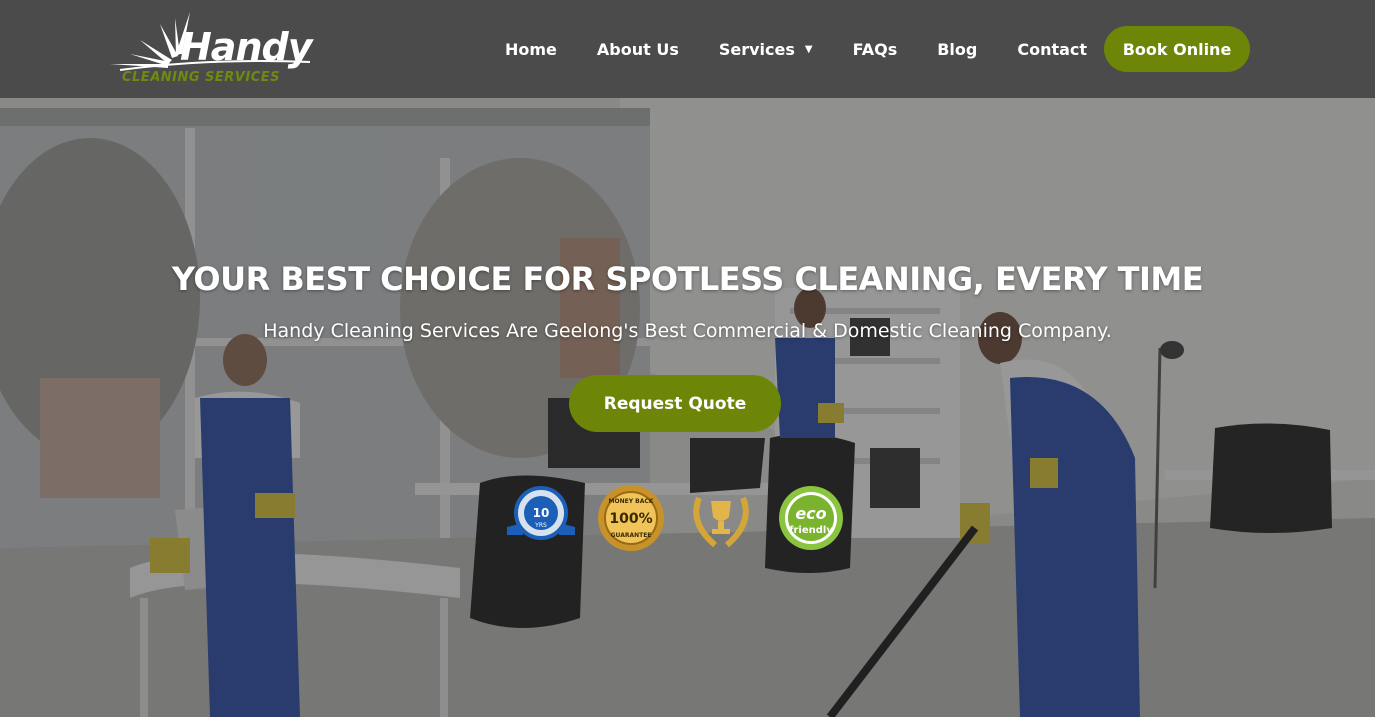 Image resolution: width=1375 pixels, height=717 pixels. I want to click on nav-home-label: Home, so click(531, 49).